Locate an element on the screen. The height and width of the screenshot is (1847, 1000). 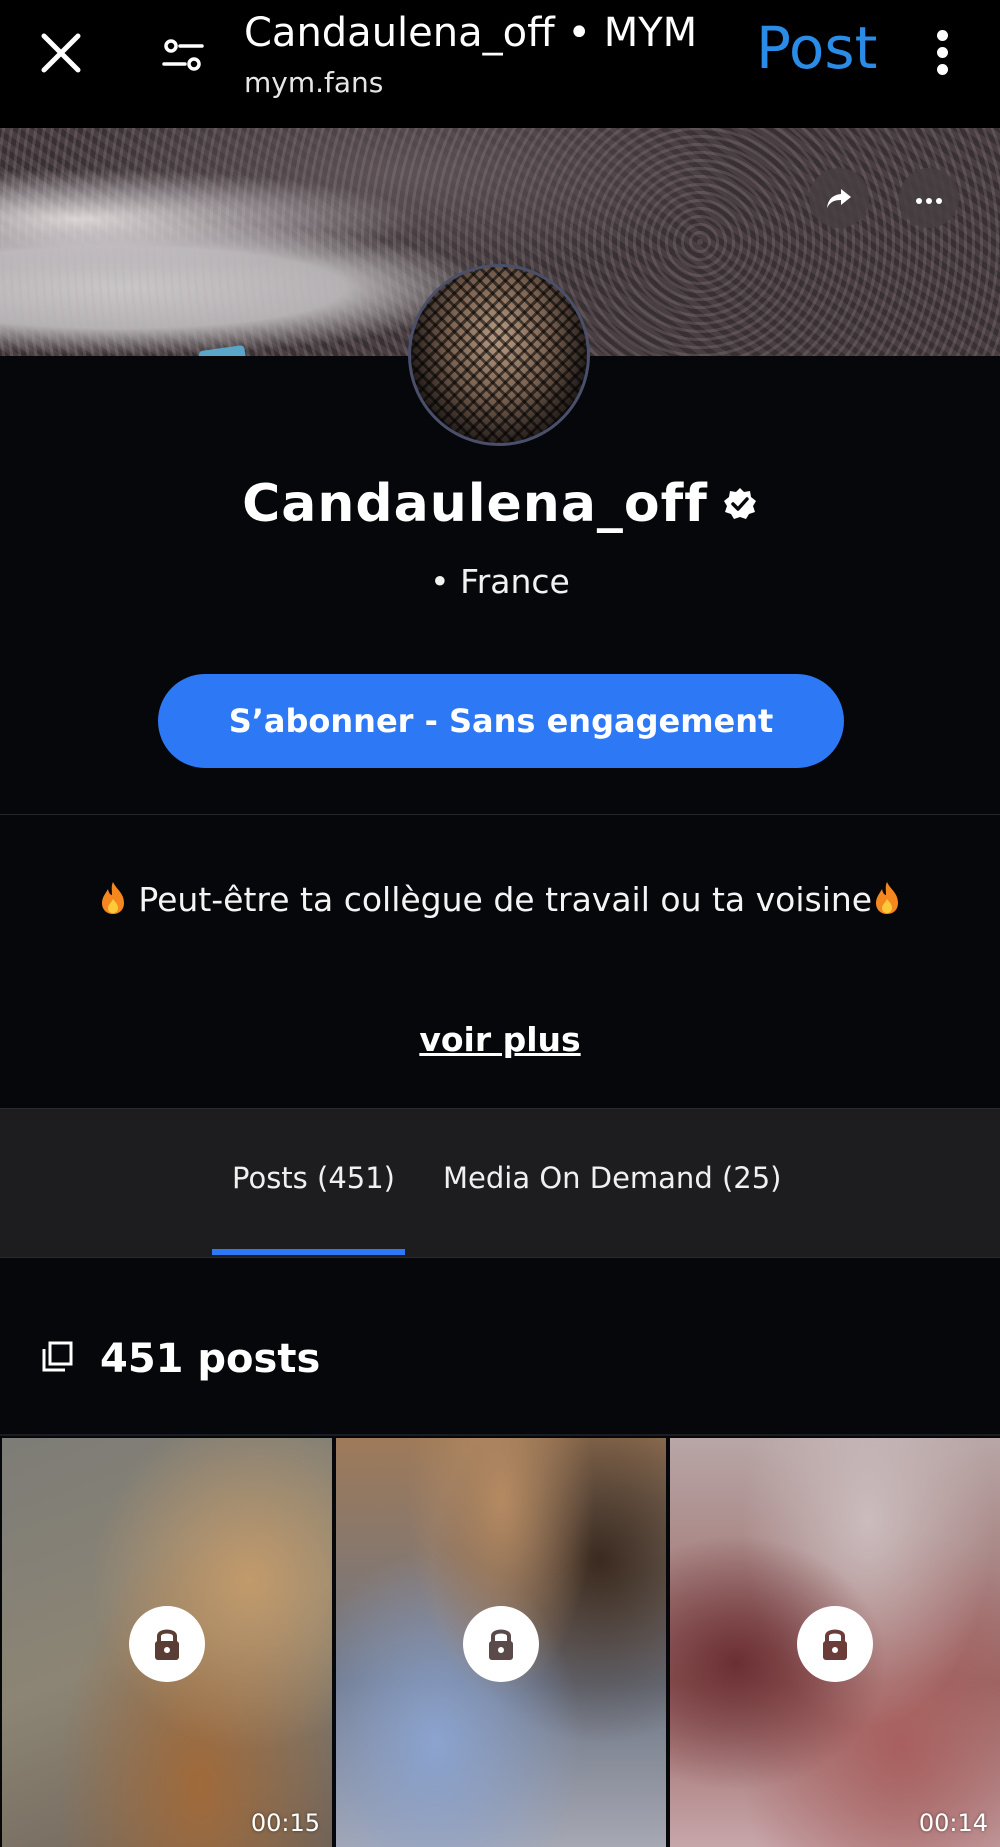
page-title: Candaulena_off • MYM is located at coordinates (471, 33).